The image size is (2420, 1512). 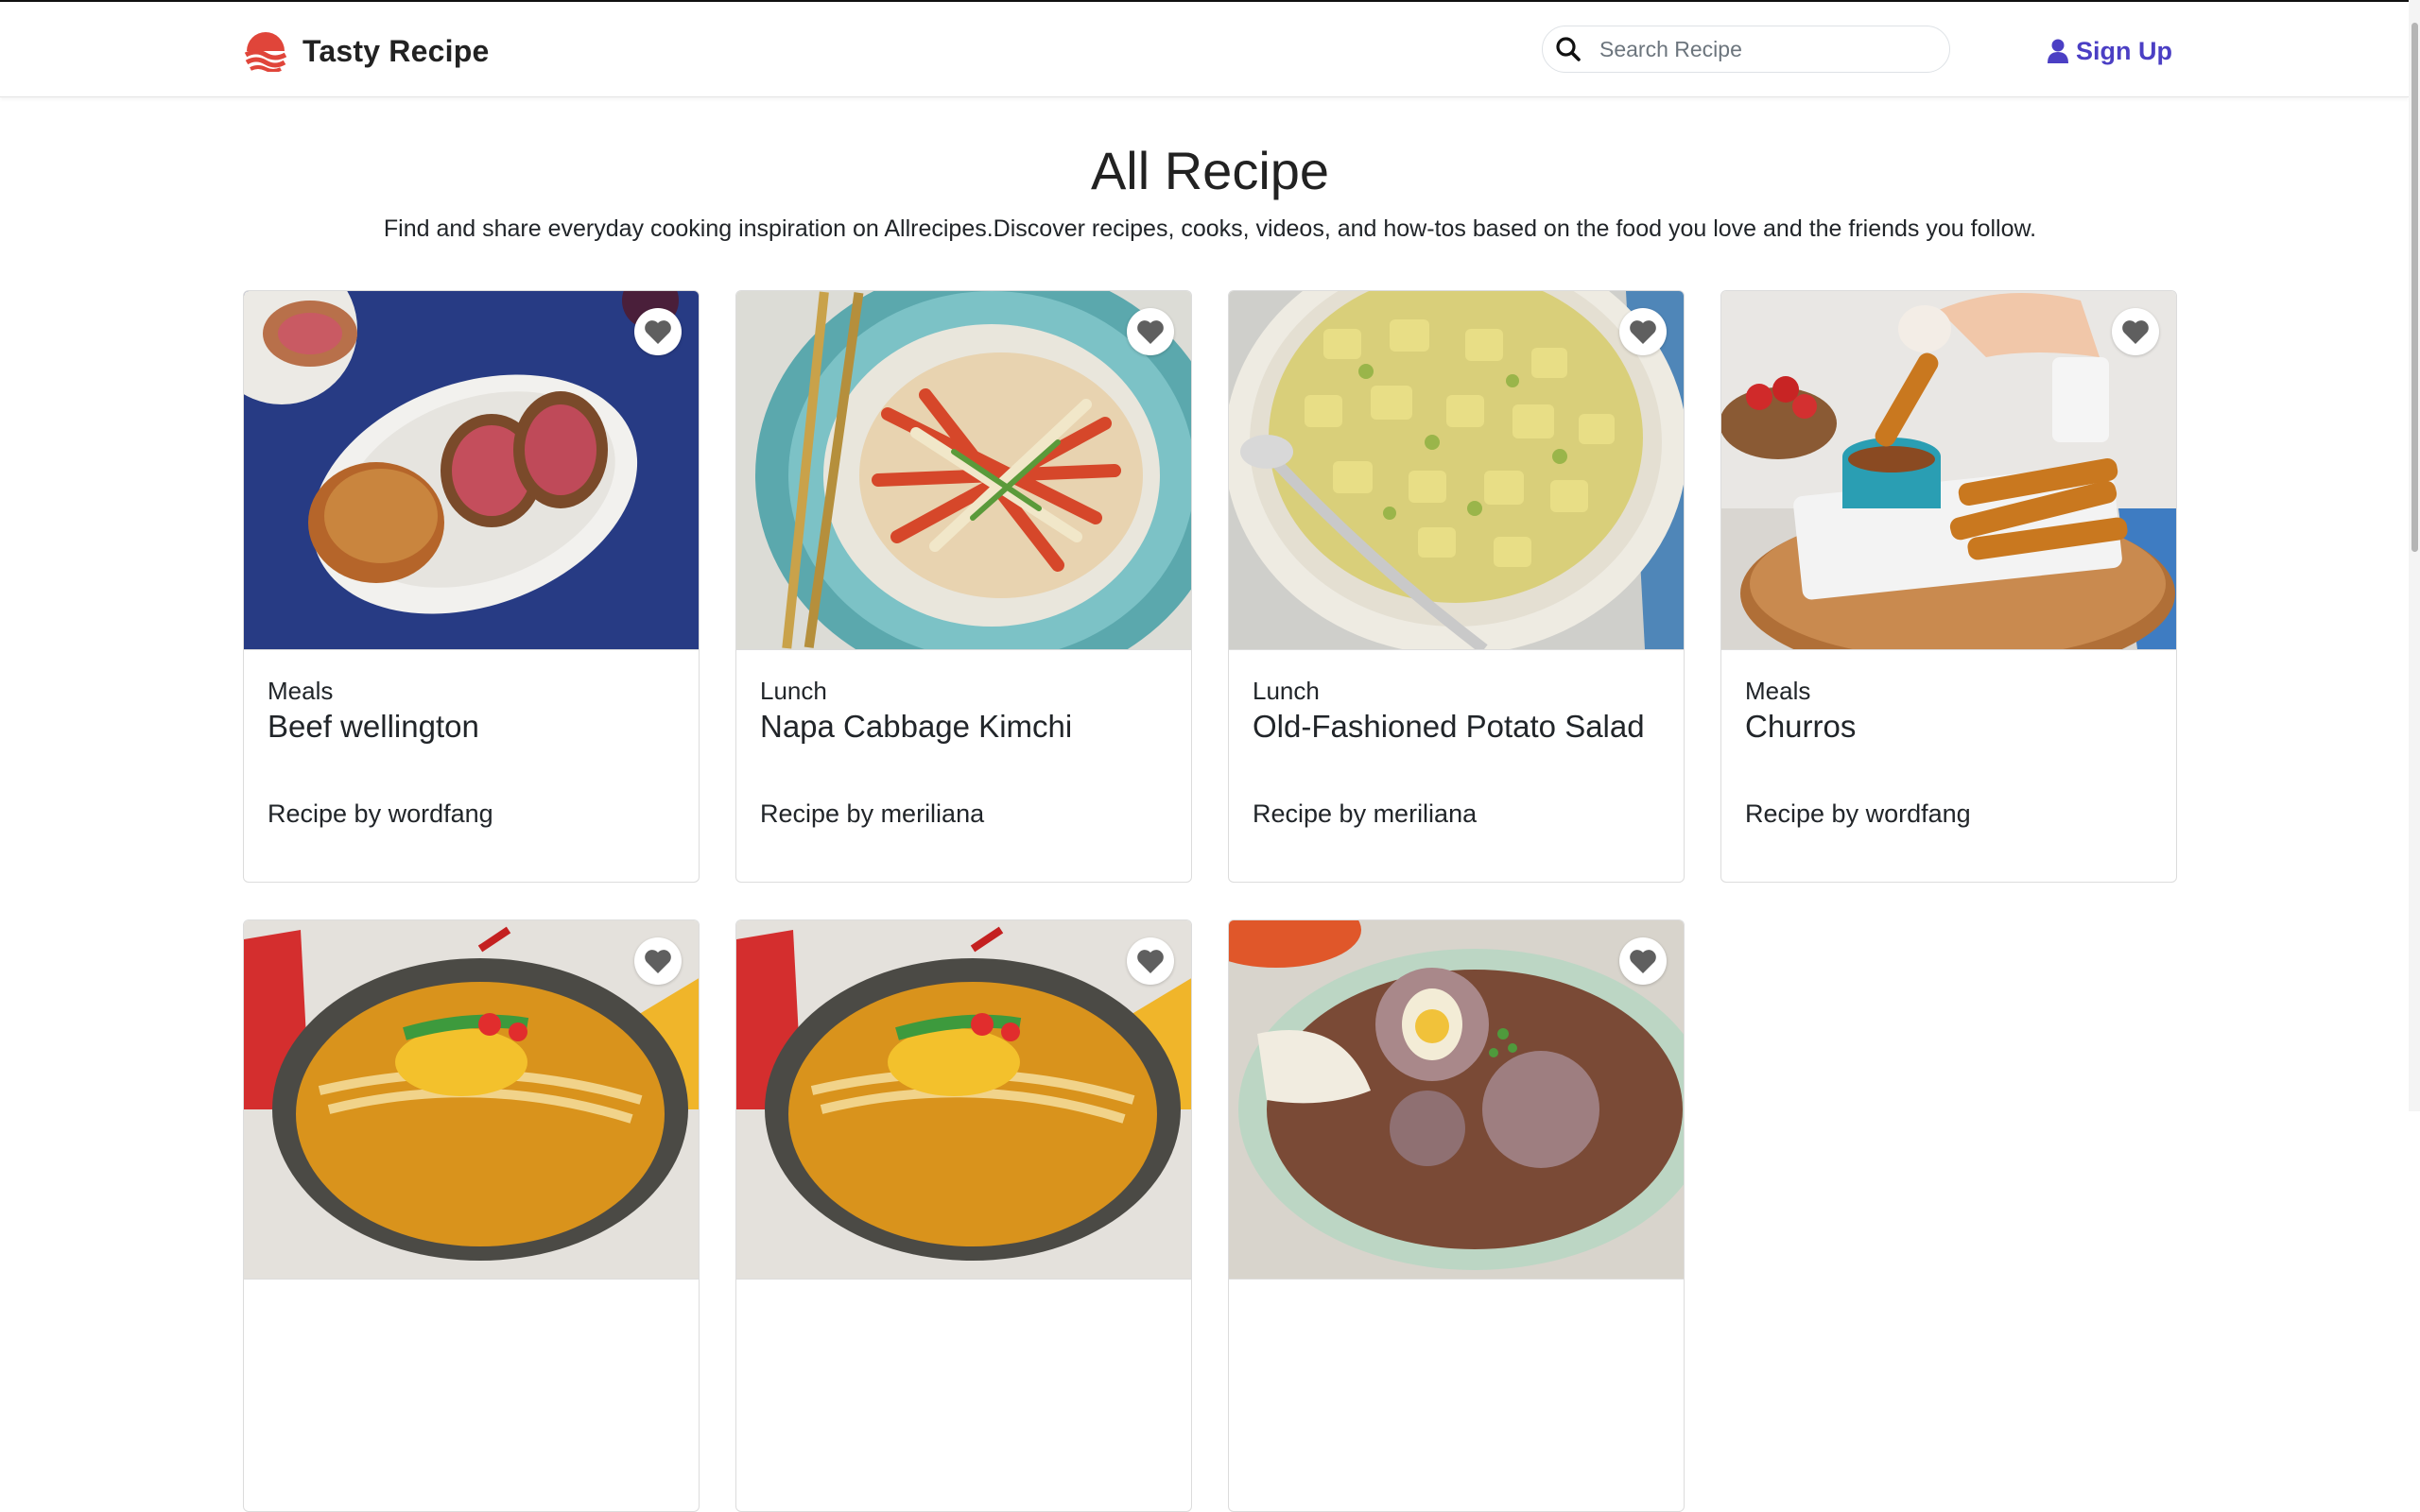 What do you see at coordinates (1801, 727) in the screenshot?
I see `recipe-title: Churros` at bounding box center [1801, 727].